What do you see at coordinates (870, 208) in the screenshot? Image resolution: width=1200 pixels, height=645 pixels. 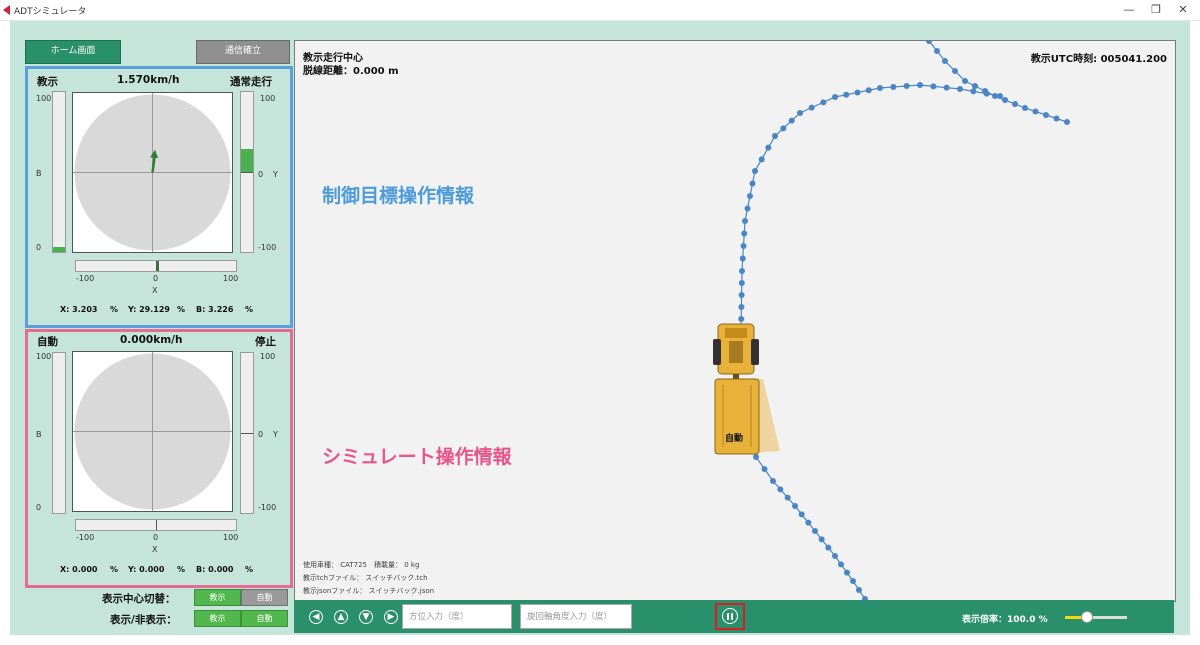 I see `path-line` at bounding box center [870, 208].